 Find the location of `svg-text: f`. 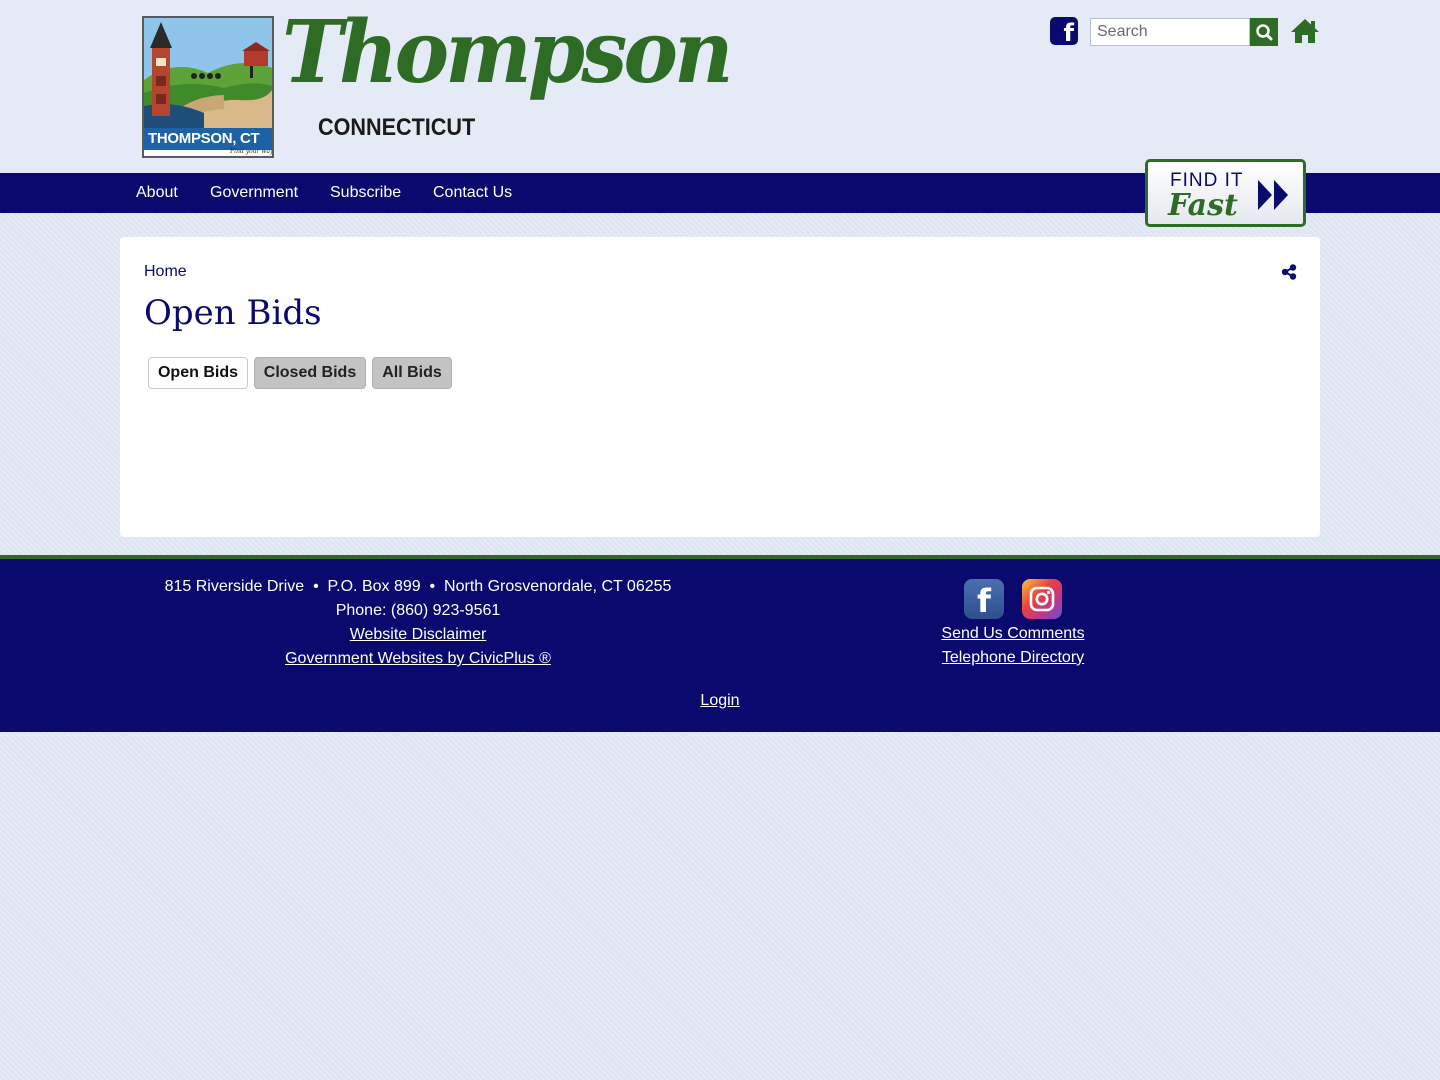

svg-text: f is located at coordinates (984, 600).